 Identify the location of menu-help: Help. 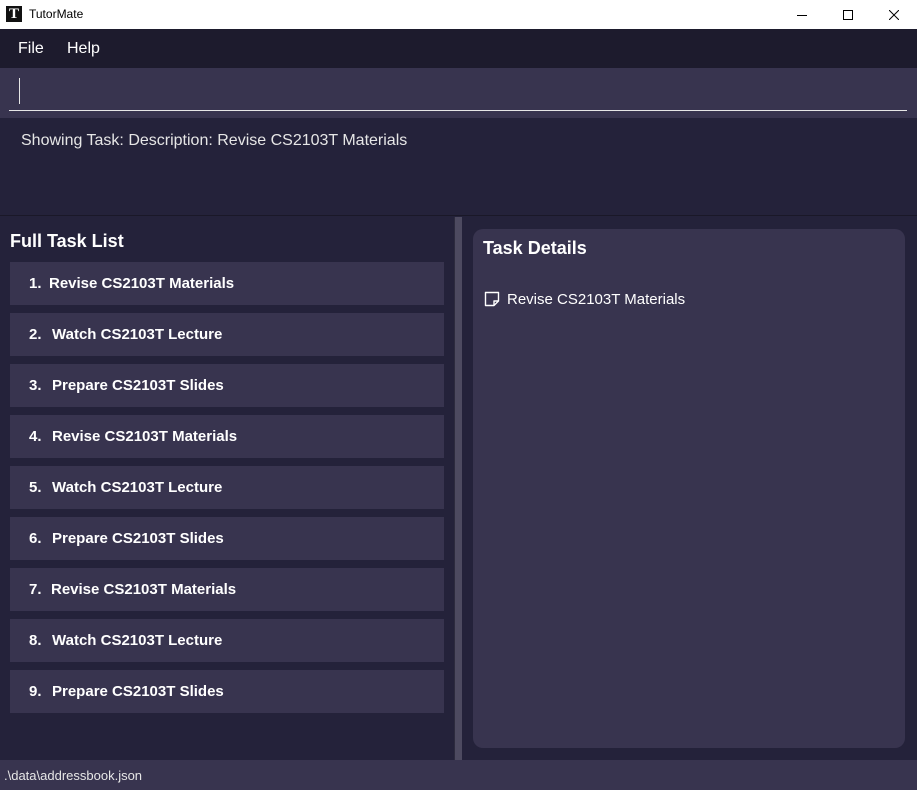
(83, 49).